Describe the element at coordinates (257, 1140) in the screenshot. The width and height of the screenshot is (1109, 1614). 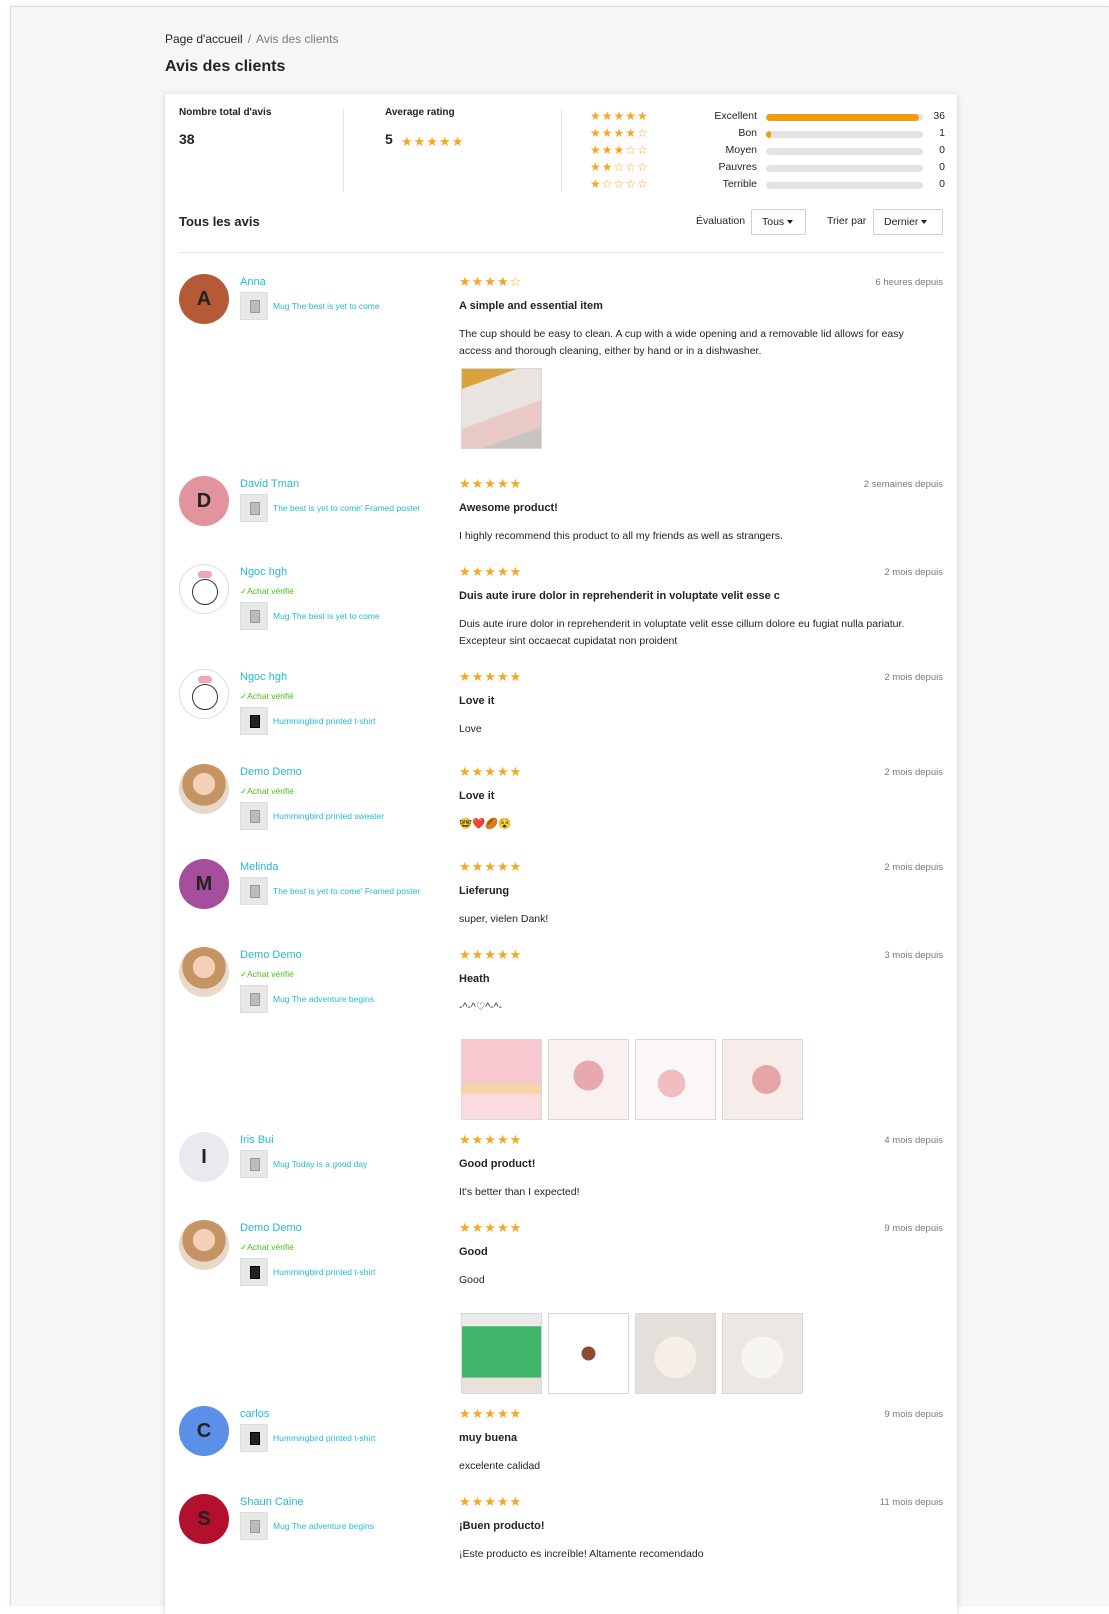
I see `review-author-link: Iris Bui` at that location.